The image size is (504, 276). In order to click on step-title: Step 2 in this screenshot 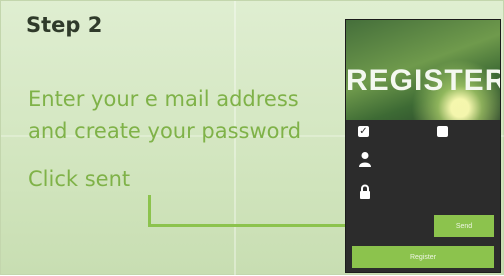, I will do `click(64, 25)`.